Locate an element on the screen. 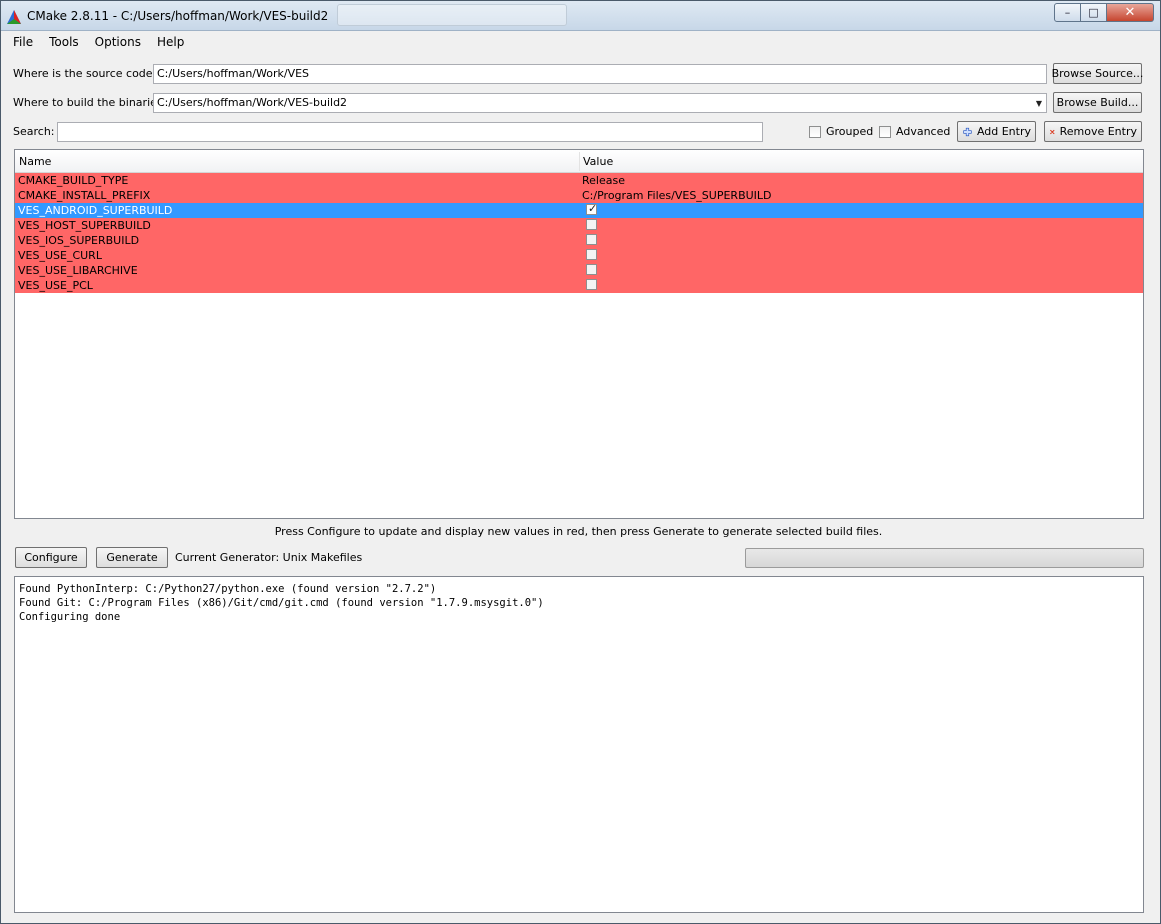 The image size is (1161, 924). table-header: Name Value is located at coordinates (579, 161).